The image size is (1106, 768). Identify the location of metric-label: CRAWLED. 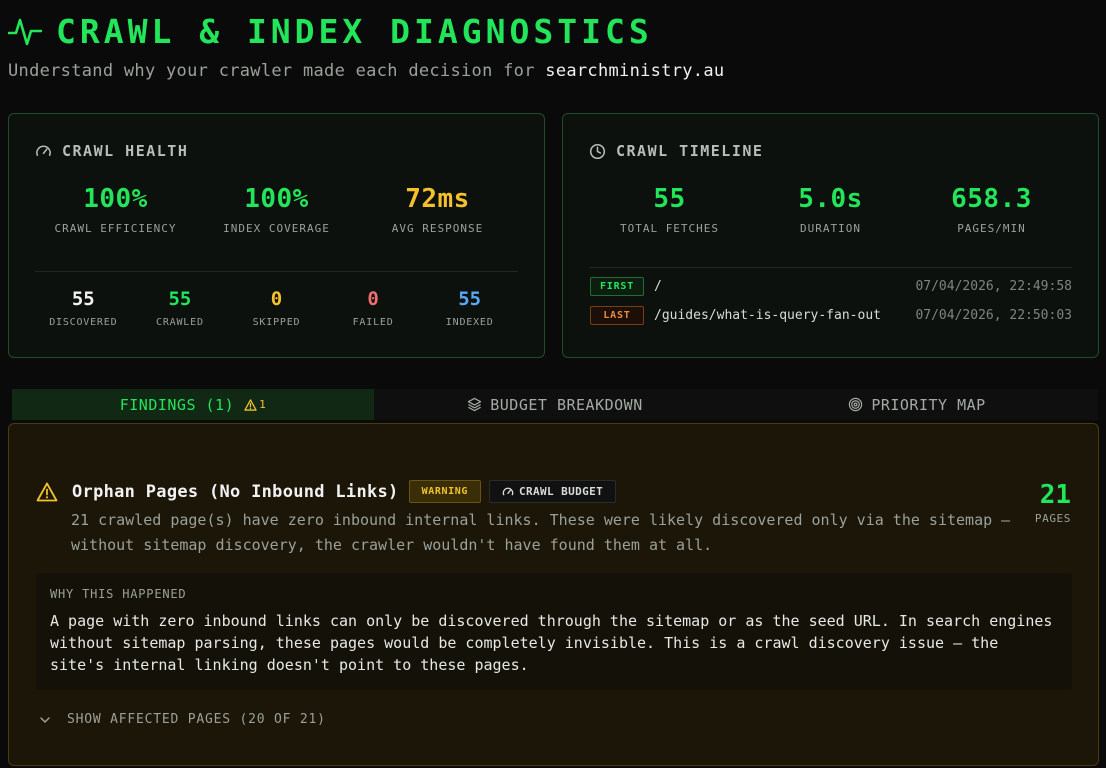
(180, 322).